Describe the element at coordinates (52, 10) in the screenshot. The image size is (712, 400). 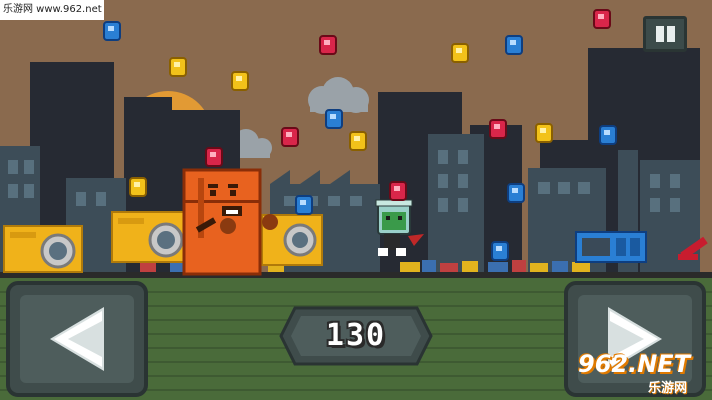
I see `watermark-top: 乐游网 www.962.net` at that location.